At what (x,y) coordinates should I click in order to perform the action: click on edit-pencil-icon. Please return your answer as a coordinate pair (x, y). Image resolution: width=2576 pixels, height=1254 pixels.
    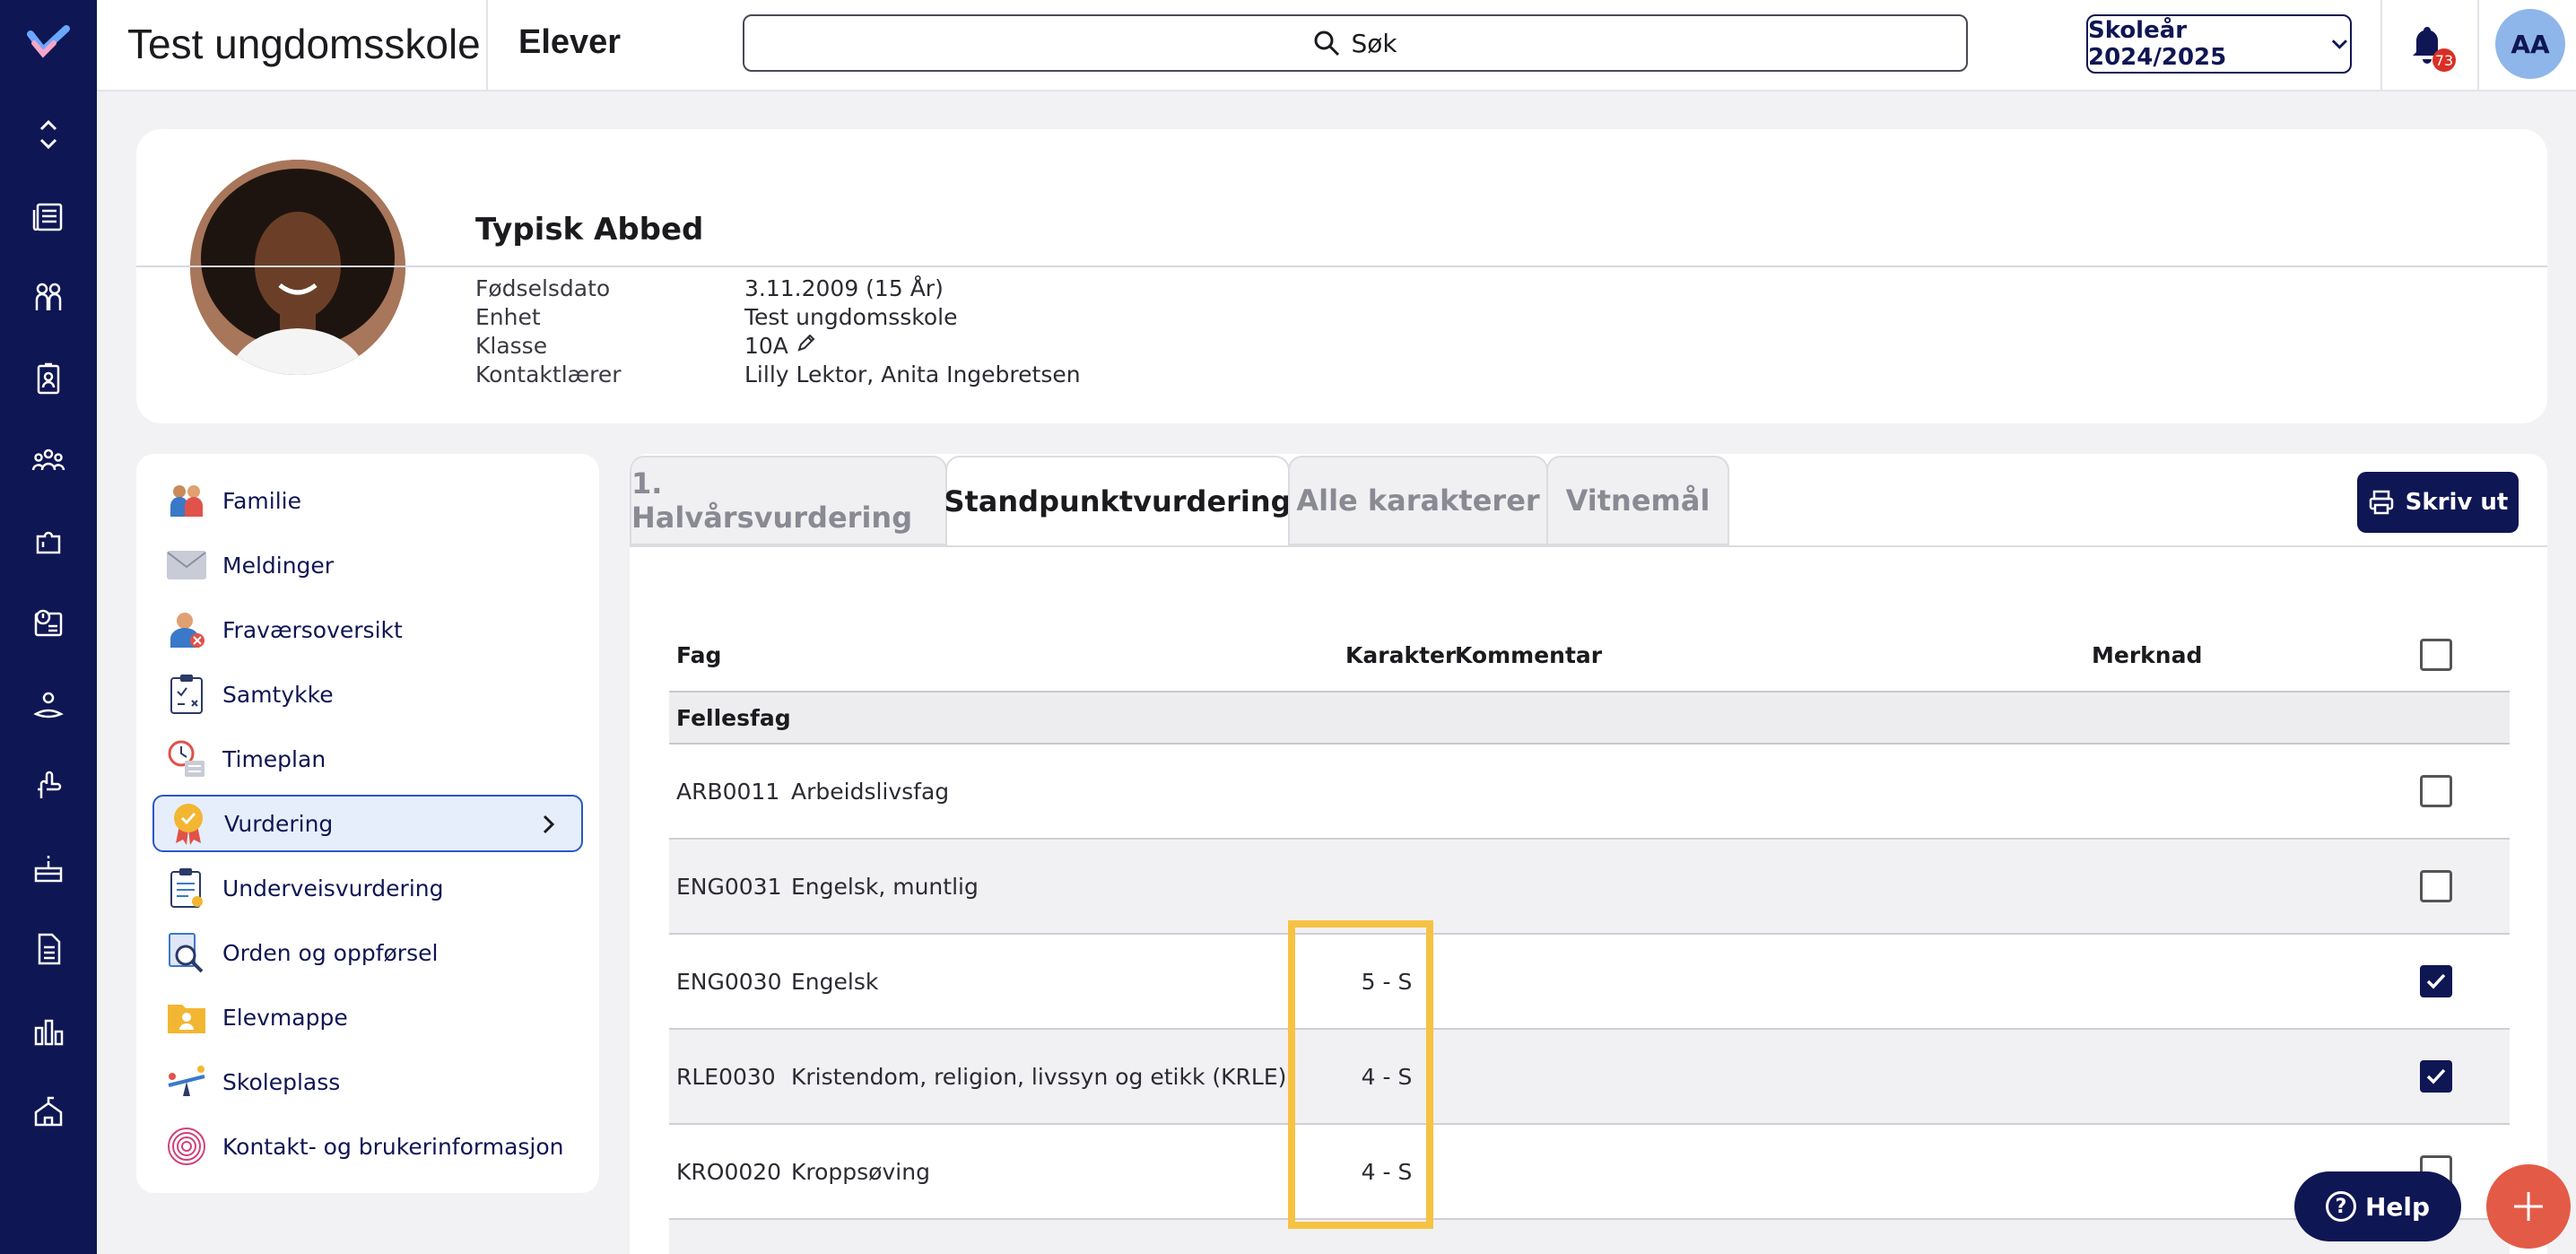
    Looking at the image, I should click on (806, 342).